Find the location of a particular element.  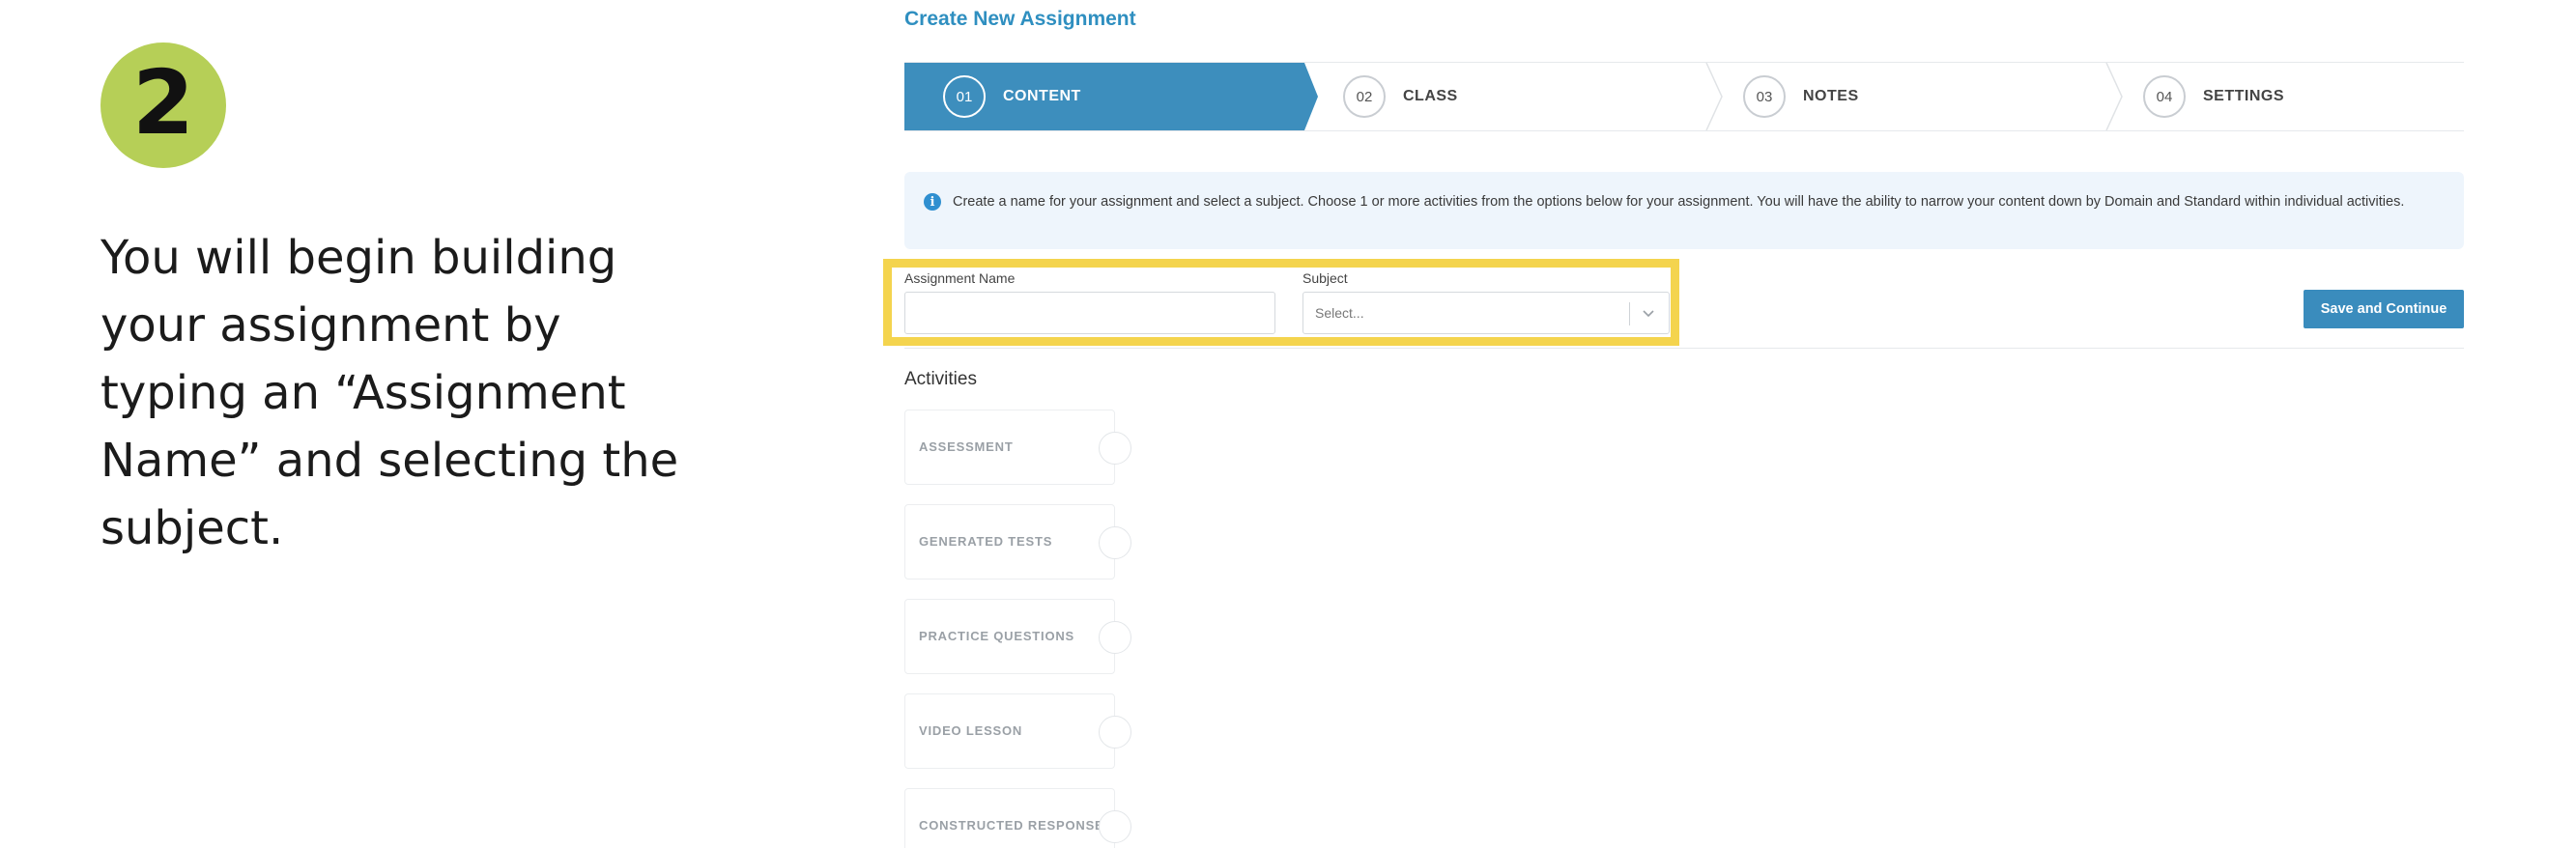

step-number-badge: 2 is located at coordinates (163, 105).